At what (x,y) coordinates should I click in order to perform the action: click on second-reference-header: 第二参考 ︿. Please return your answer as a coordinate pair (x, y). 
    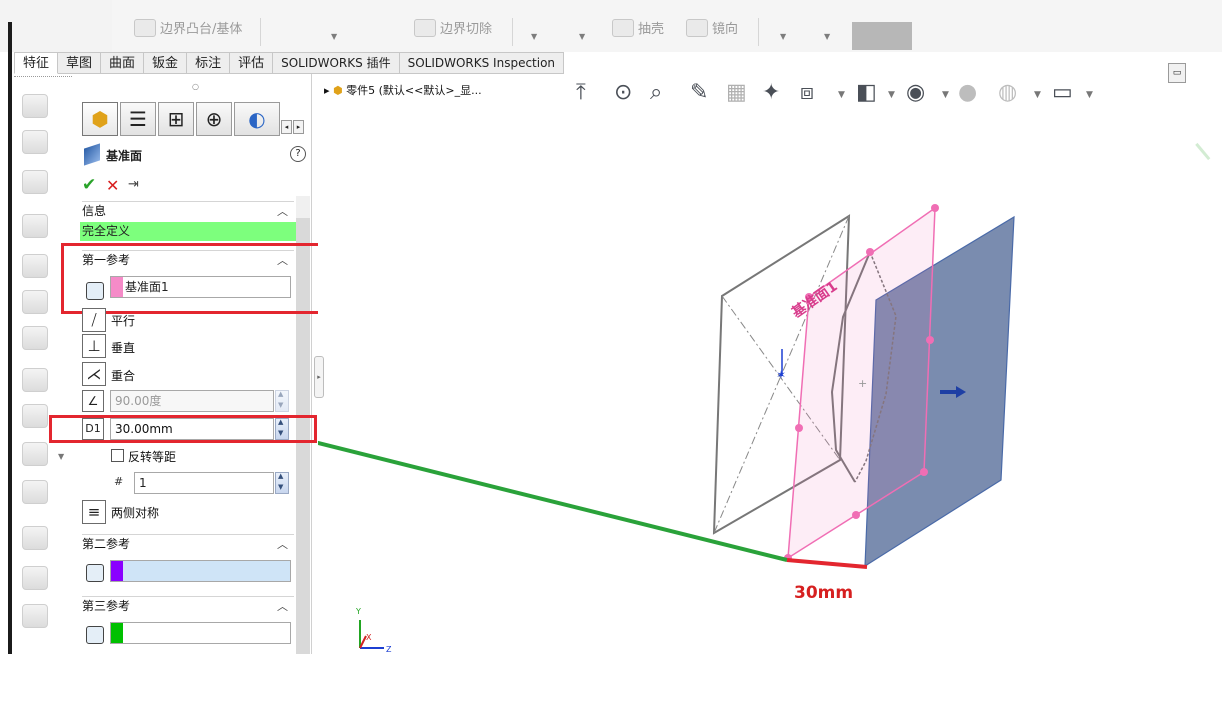
    Looking at the image, I should click on (188, 544).